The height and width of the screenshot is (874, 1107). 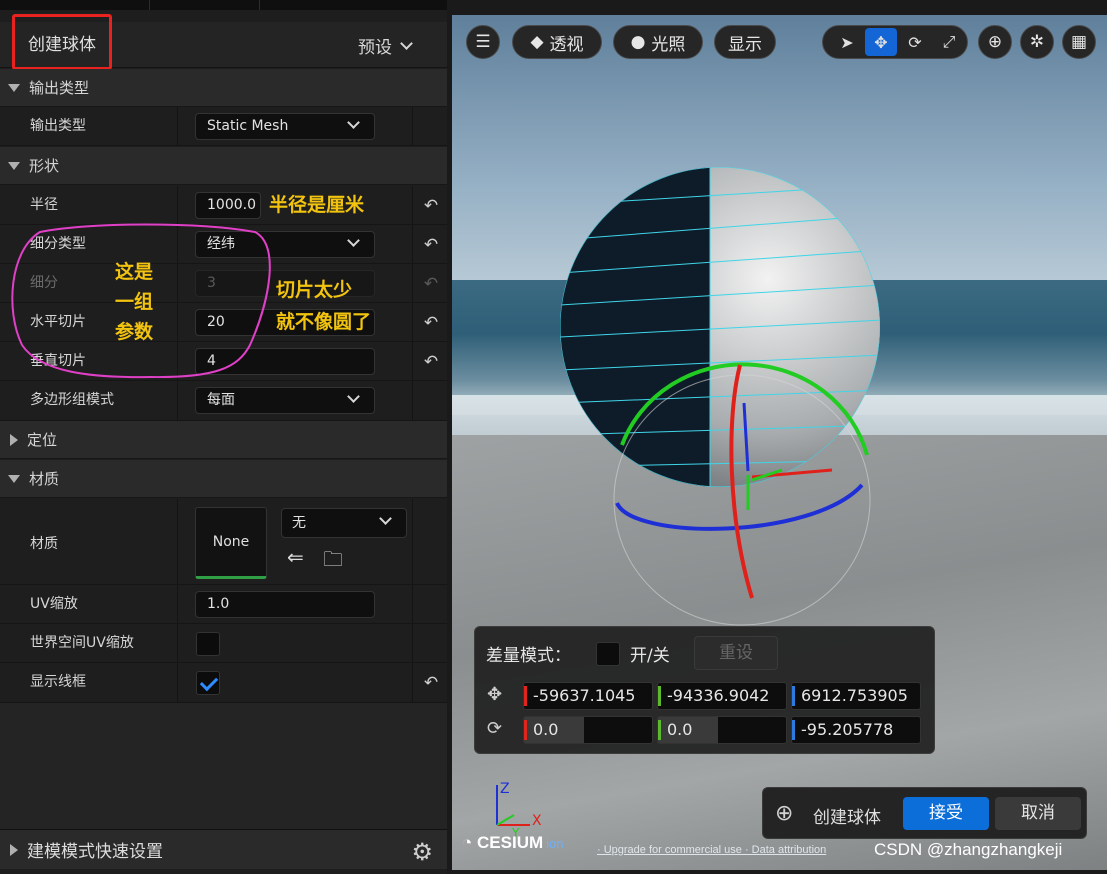 What do you see at coordinates (588, 696) in the screenshot?
I see `location-x-field: -59637.1045` at bounding box center [588, 696].